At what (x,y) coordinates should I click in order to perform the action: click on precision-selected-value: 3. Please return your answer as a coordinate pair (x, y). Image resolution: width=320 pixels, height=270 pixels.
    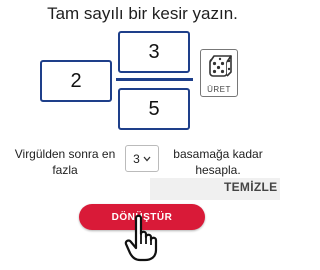
    Looking at the image, I should click on (136, 158).